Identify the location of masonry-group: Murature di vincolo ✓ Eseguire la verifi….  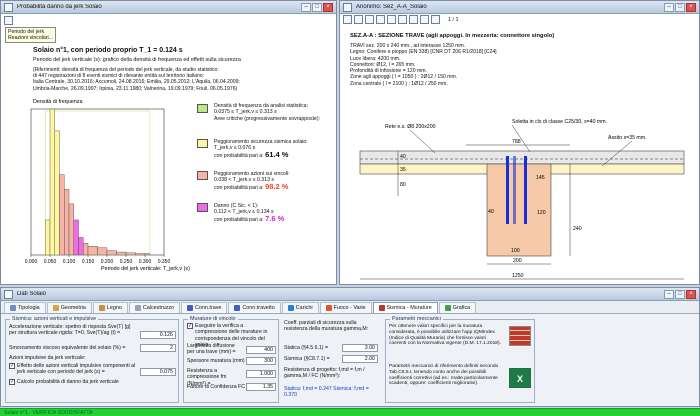
(231, 359).